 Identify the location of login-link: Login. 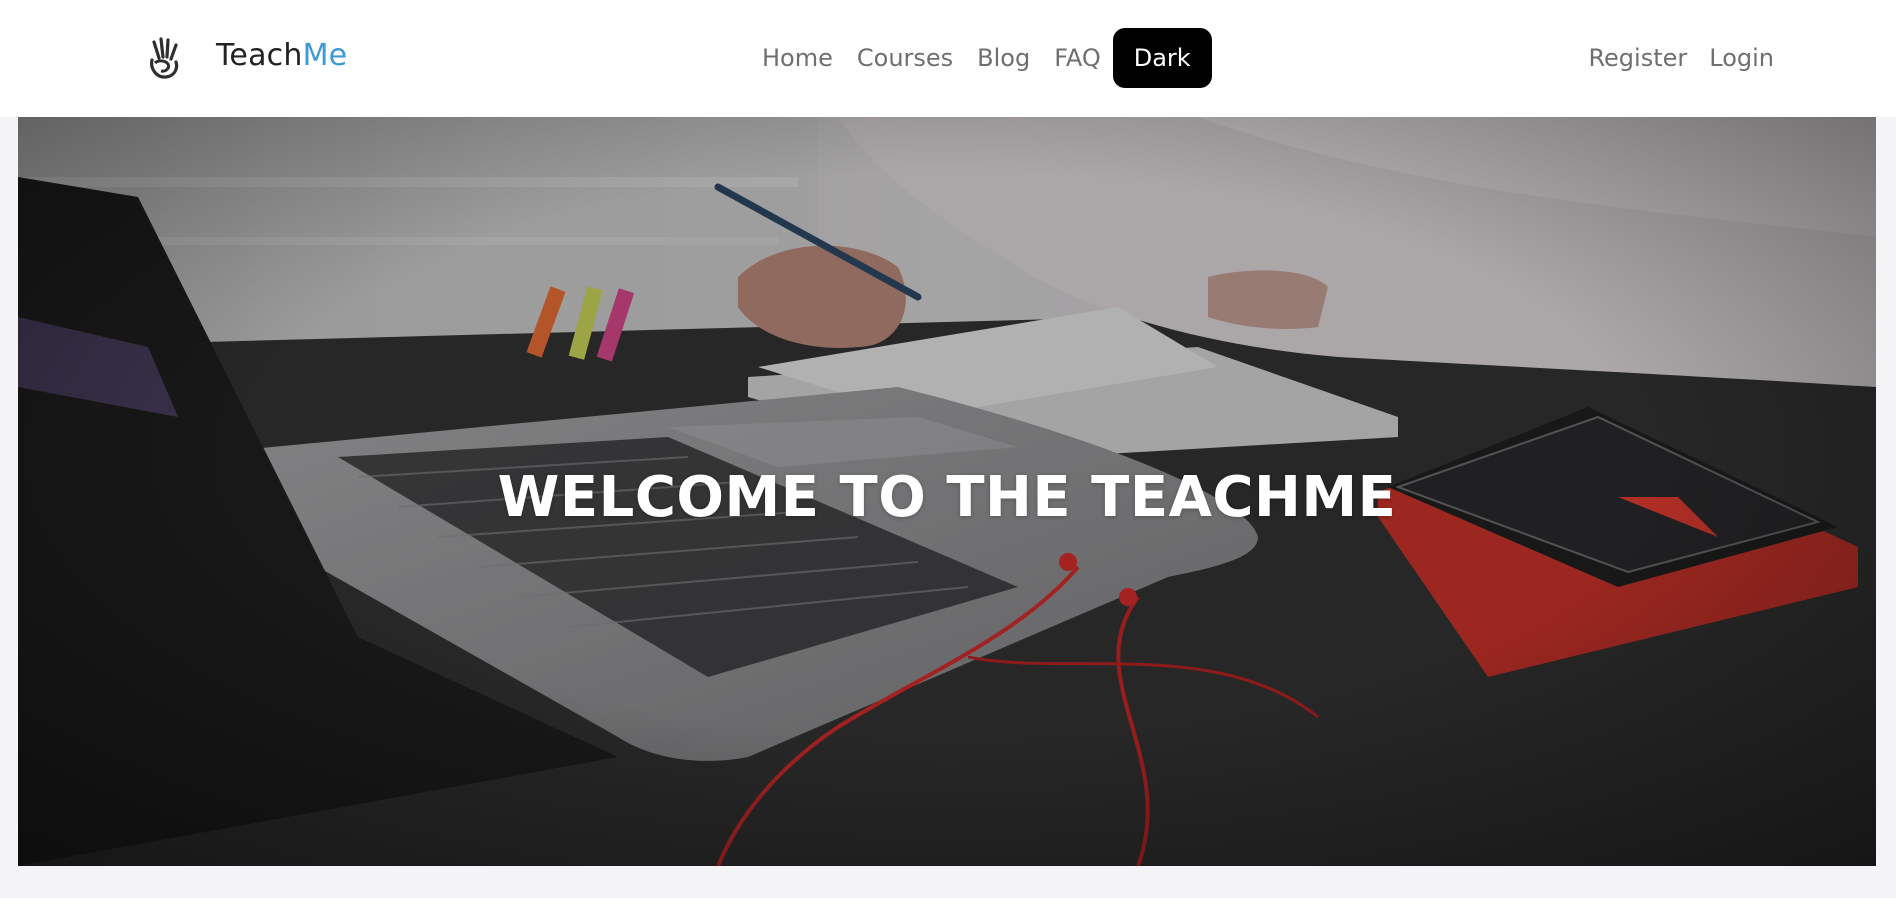
(1741, 58).